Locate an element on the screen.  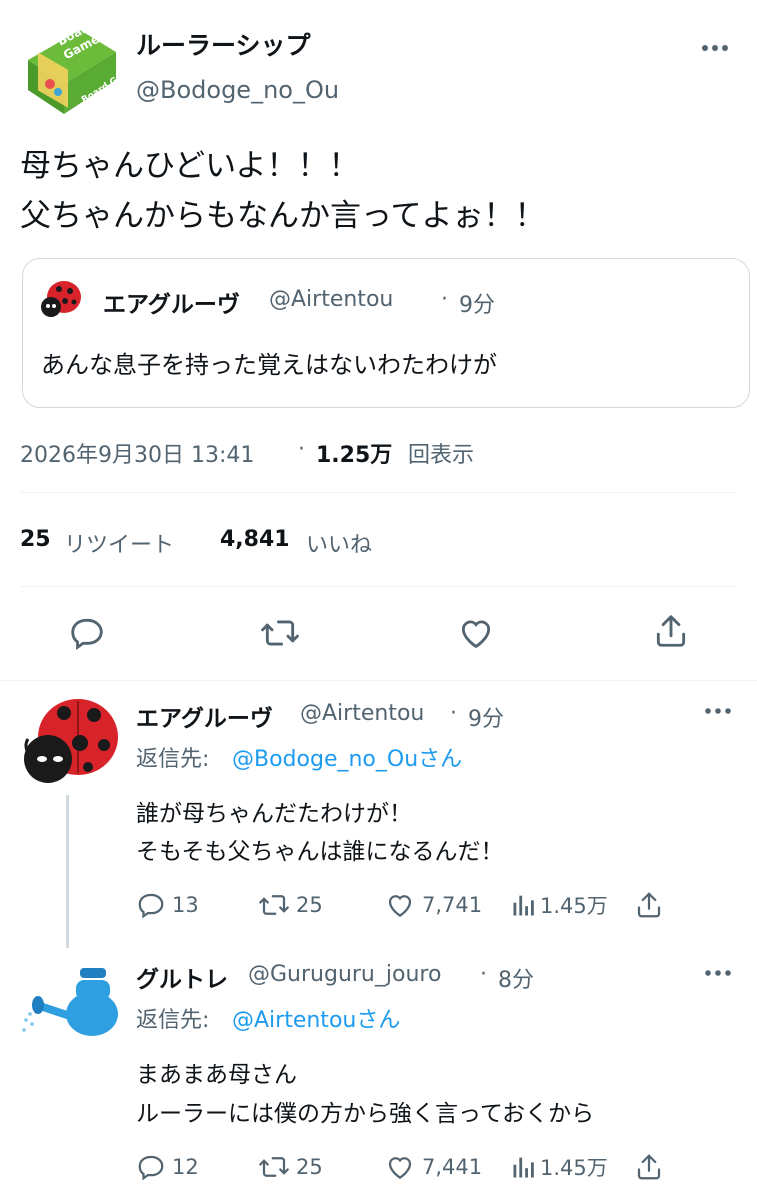
main-share-icon is located at coordinates (671, 631).